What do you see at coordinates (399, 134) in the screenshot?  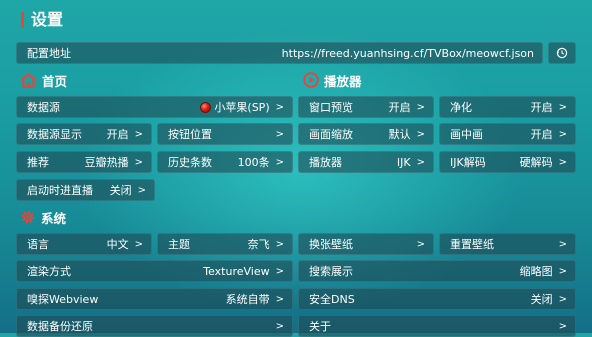 I see `scale-value: 默认` at bounding box center [399, 134].